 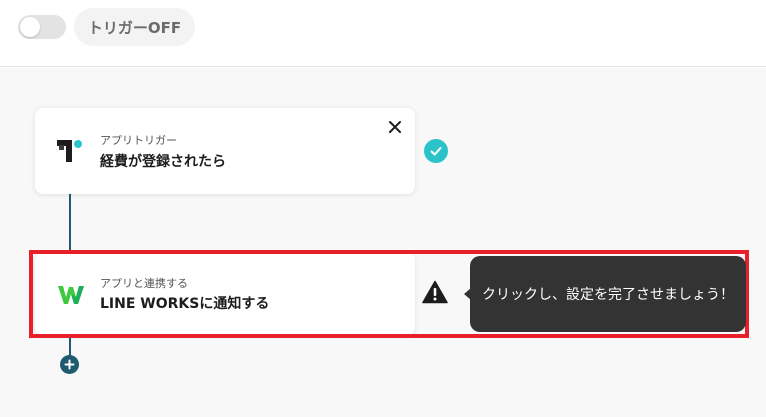 I want to click on step-title: LINE WORKSに通知する, so click(x=185, y=304).